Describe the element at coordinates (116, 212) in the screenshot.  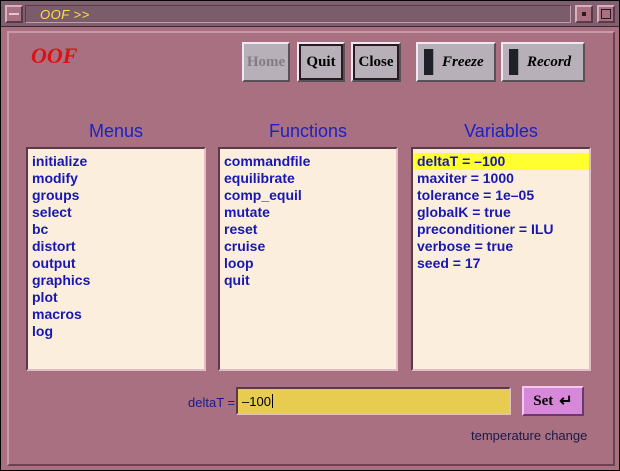
I see `menu-item-select: select` at that location.